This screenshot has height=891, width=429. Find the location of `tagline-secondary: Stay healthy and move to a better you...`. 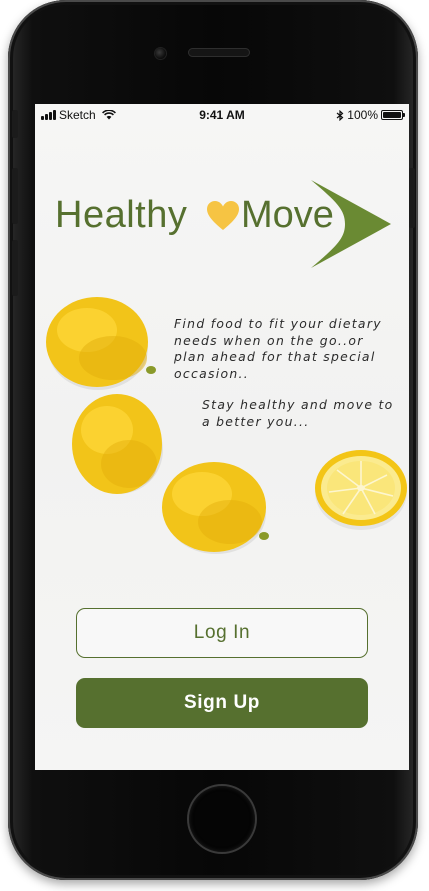

tagline-secondary: Stay healthy and move to a better you... is located at coordinates (298, 413).